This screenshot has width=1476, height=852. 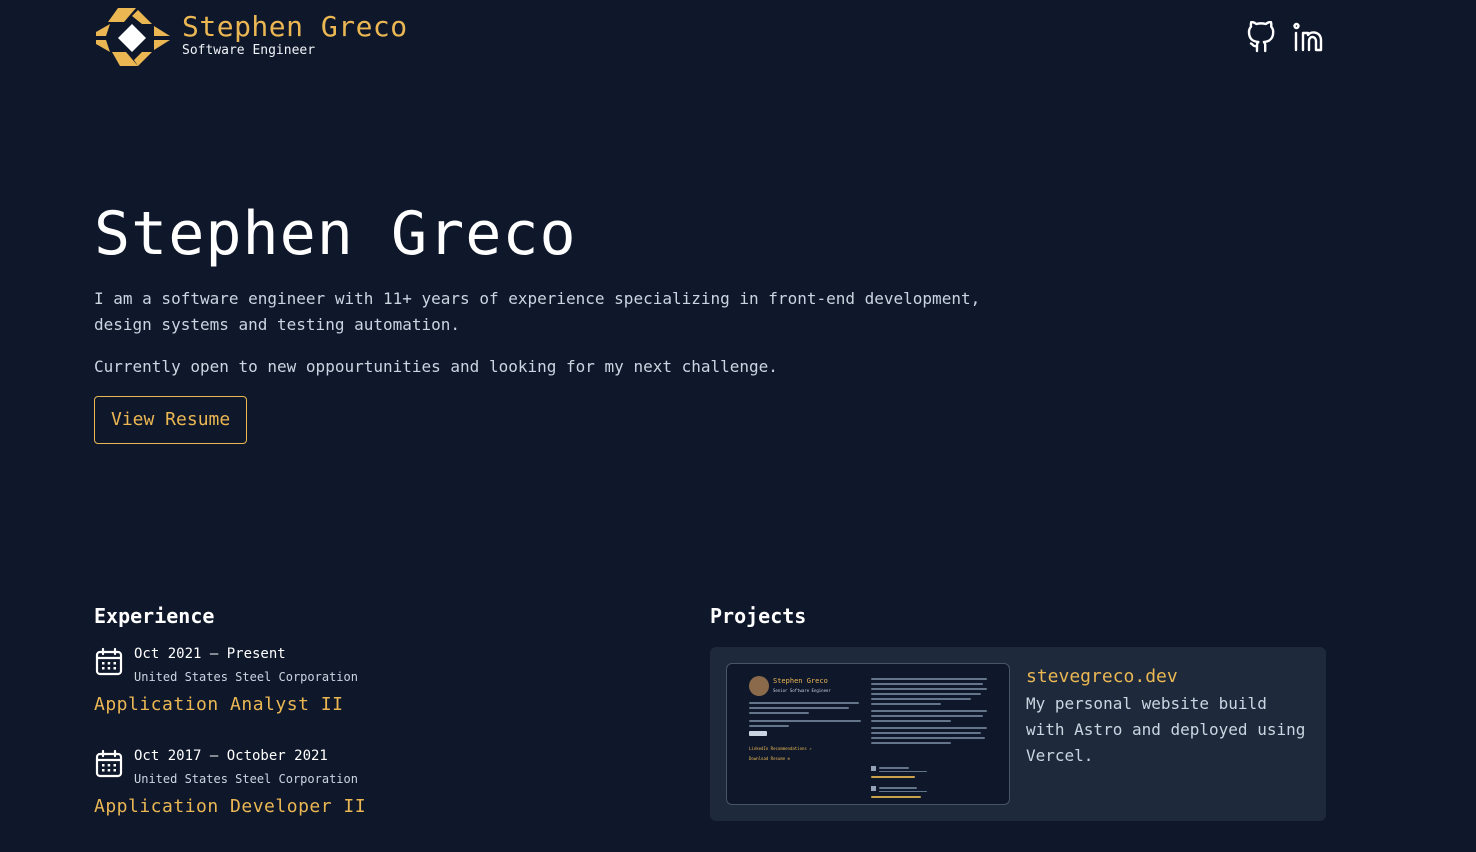 What do you see at coordinates (335, 234) in the screenshot?
I see `hero-title: Stephen Greco` at bounding box center [335, 234].